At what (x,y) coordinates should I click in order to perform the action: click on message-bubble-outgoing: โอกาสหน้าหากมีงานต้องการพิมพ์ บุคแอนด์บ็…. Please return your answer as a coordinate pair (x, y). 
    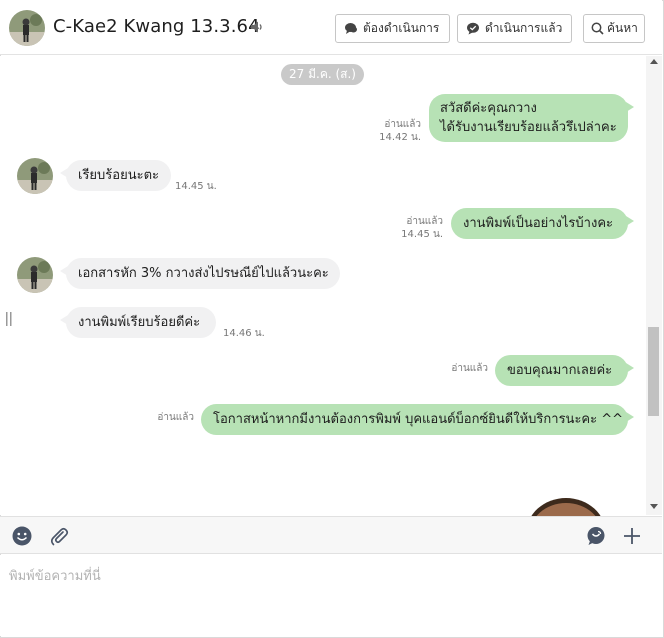
    Looking at the image, I should click on (417, 419).